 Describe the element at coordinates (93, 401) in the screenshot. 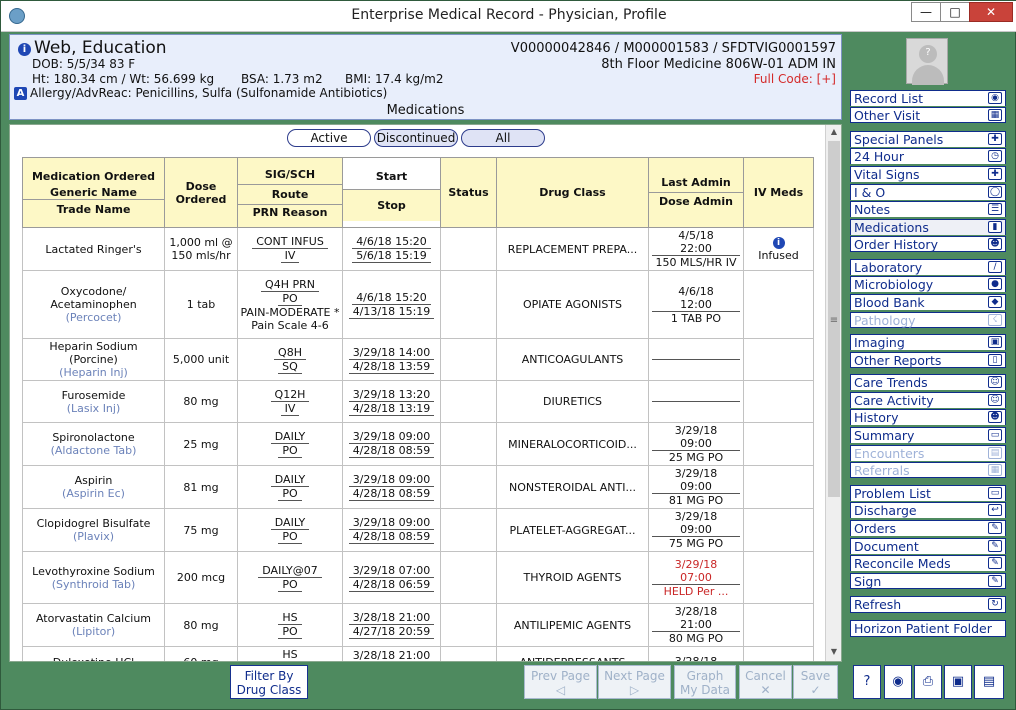

I see `cell-medication: Furosemide (Lasix Inj)` at that location.